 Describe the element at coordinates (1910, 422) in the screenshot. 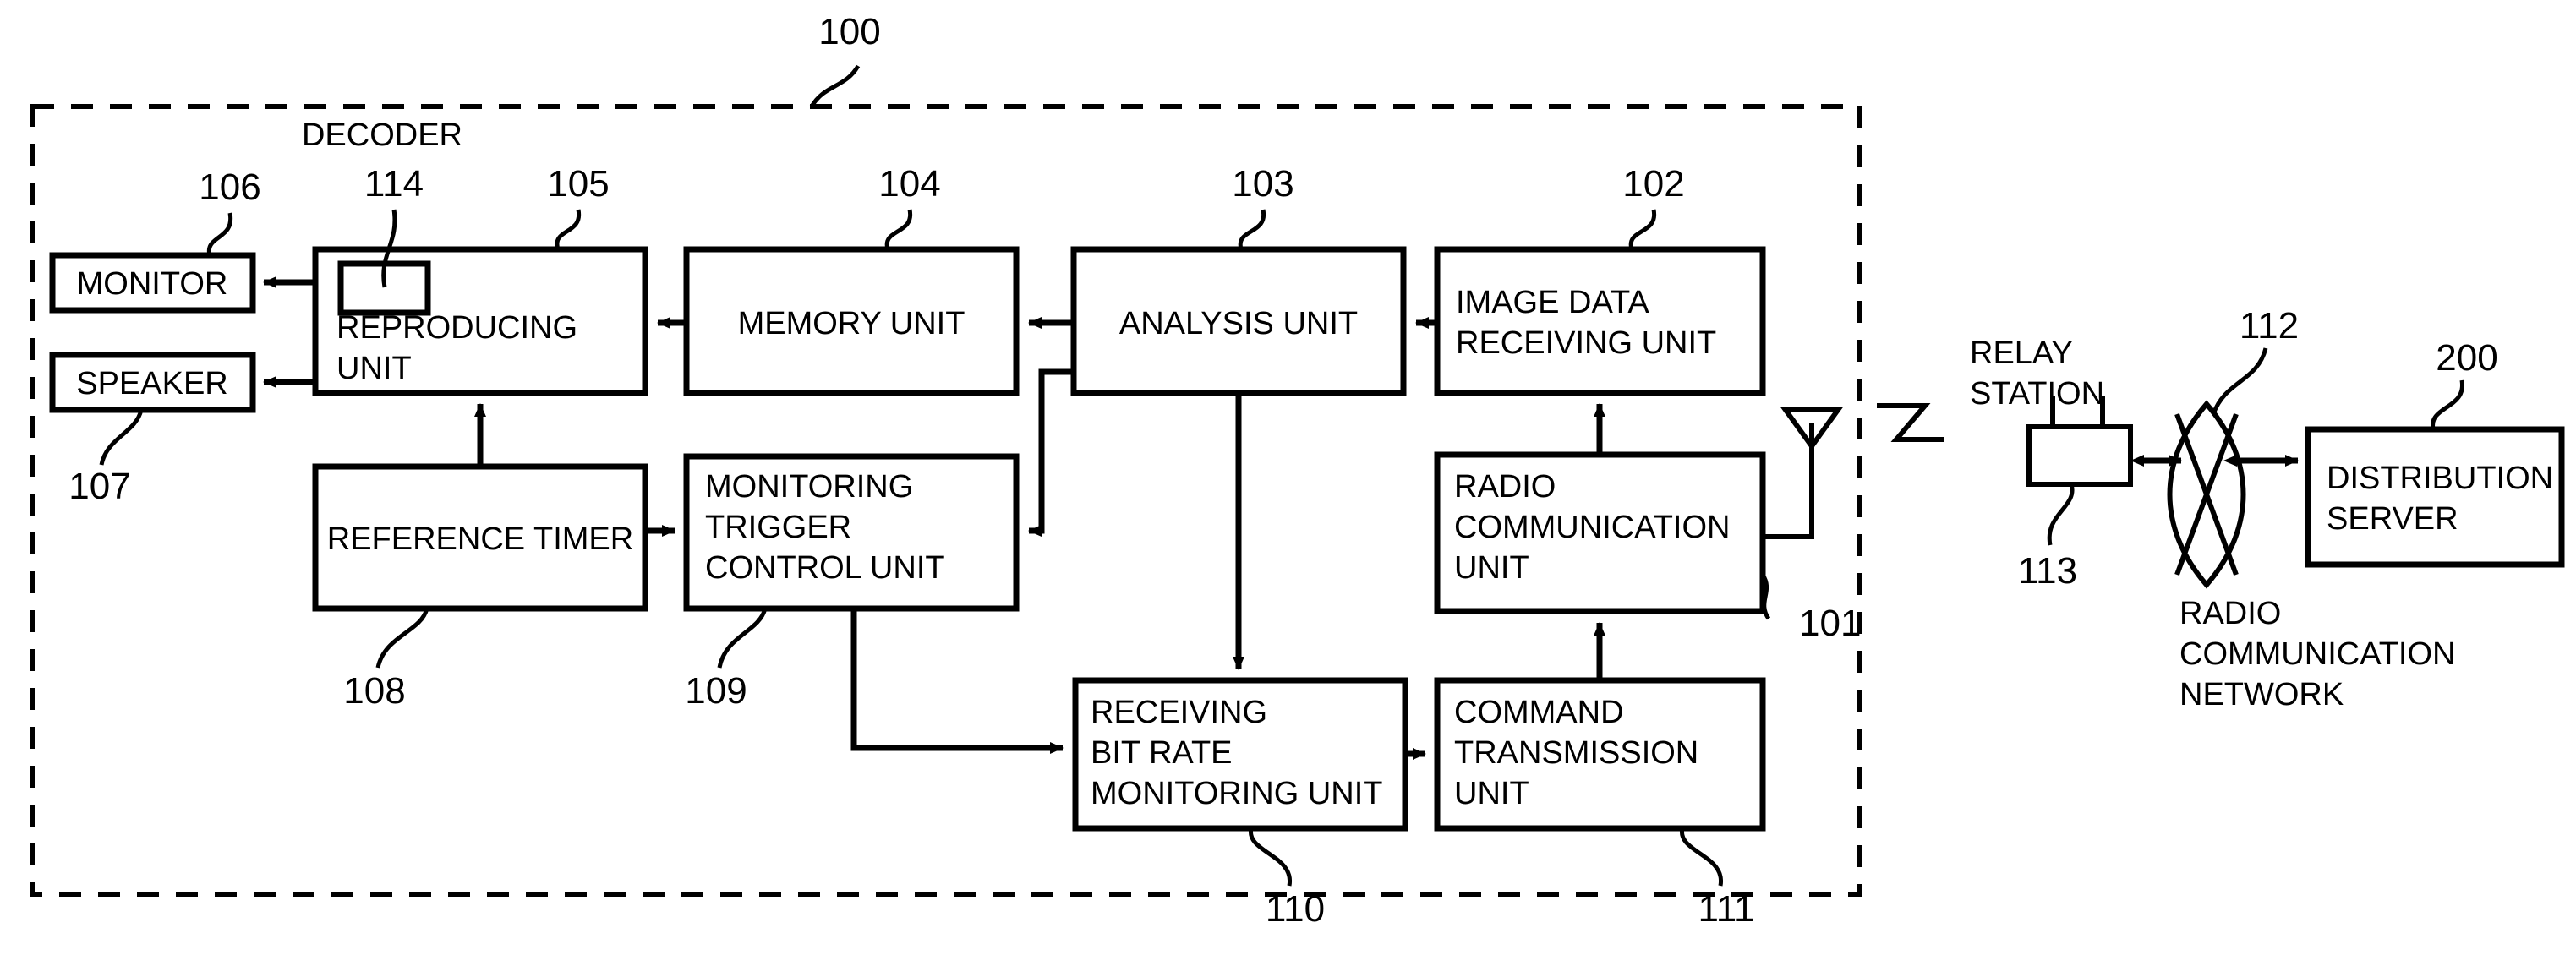

I see `wireless-zigzag-icon` at that location.